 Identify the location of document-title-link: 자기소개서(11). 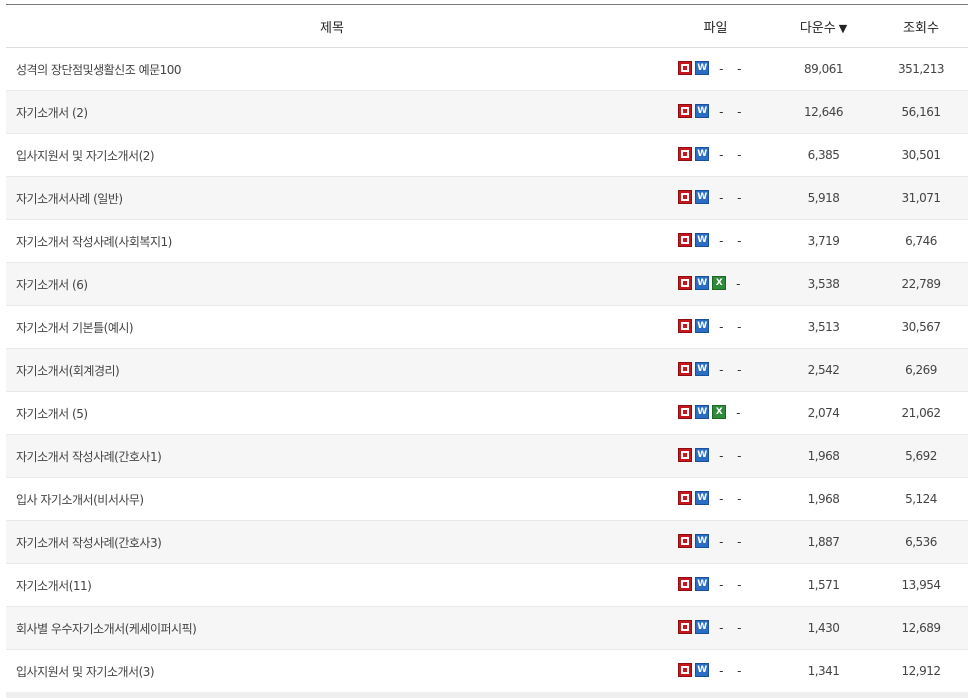
(332, 585).